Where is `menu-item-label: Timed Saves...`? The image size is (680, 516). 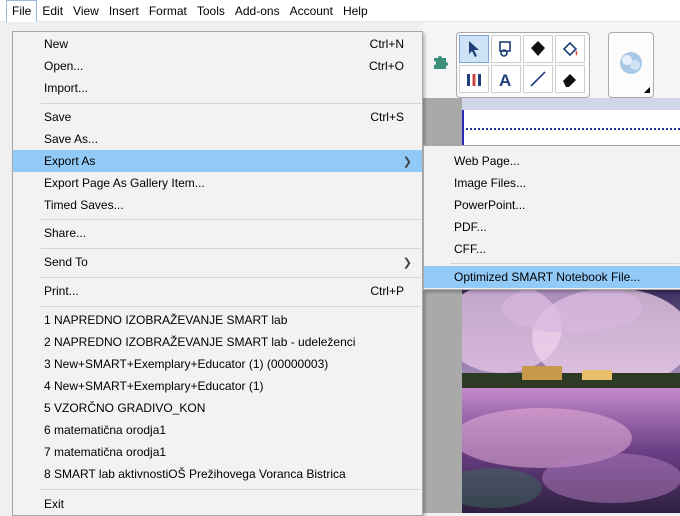 menu-item-label: Timed Saves... is located at coordinates (84, 205).